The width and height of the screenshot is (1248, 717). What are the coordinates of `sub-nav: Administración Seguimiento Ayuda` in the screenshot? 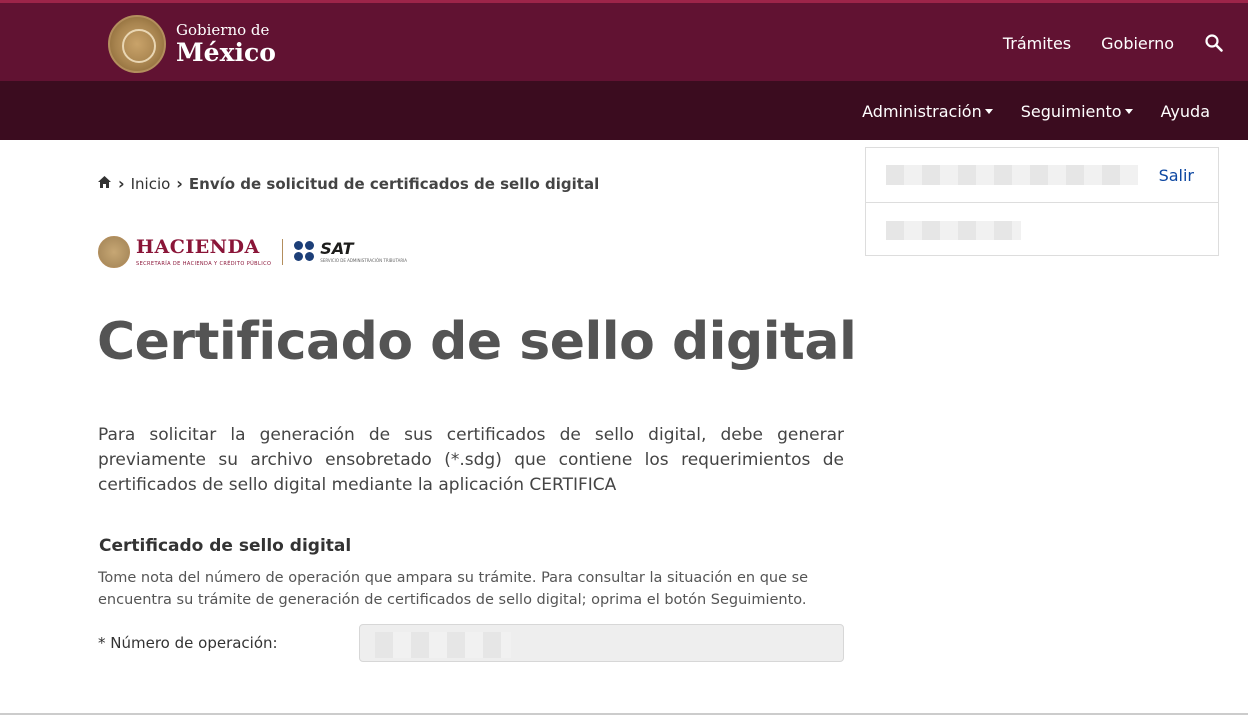 It's located at (1022, 111).